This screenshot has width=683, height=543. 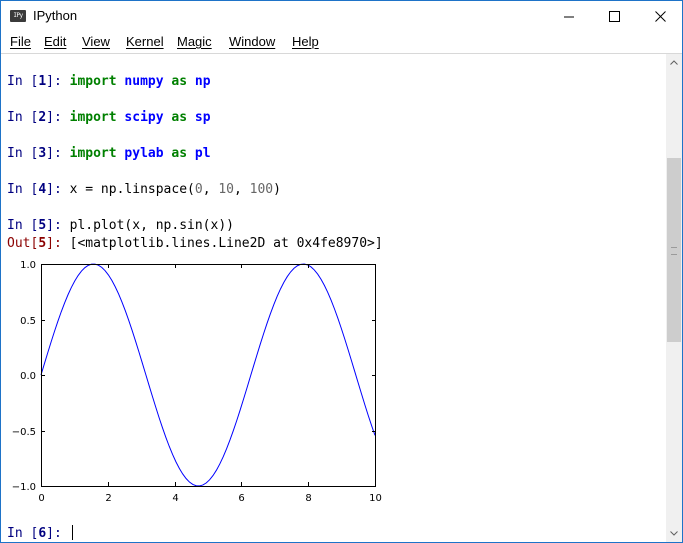 I want to click on ipython-icon: IPy, so click(x=18, y=16).